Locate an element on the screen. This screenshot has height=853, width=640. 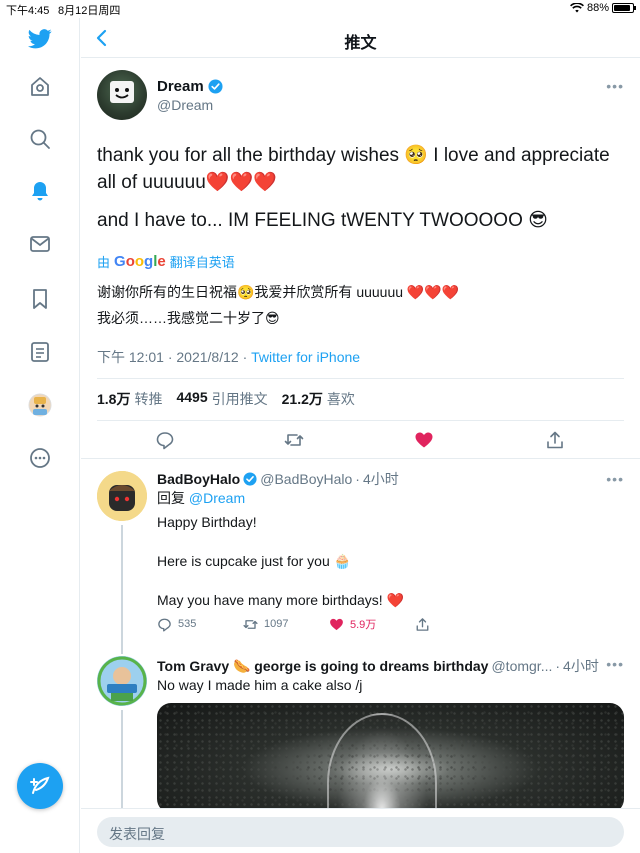
tweet-time: 下午 12:01 is located at coordinates (130, 357).